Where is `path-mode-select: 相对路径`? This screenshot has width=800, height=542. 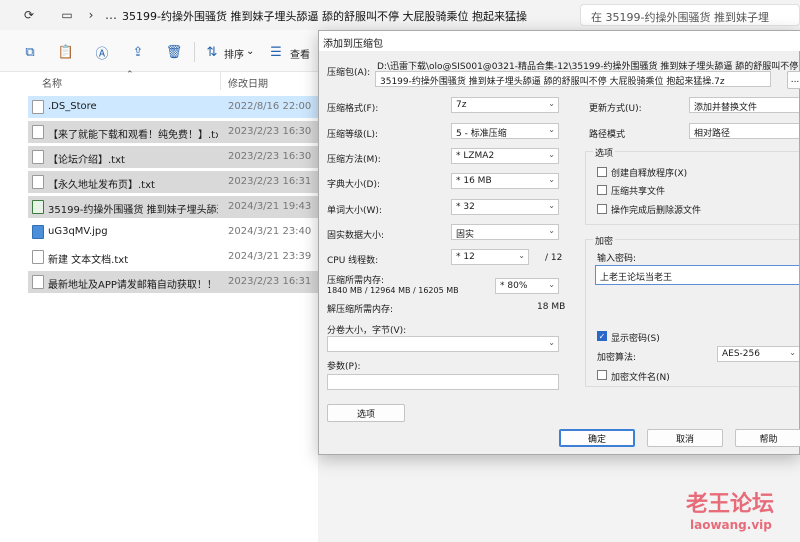
path-mode-select: 相对路径 is located at coordinates (744, 131).